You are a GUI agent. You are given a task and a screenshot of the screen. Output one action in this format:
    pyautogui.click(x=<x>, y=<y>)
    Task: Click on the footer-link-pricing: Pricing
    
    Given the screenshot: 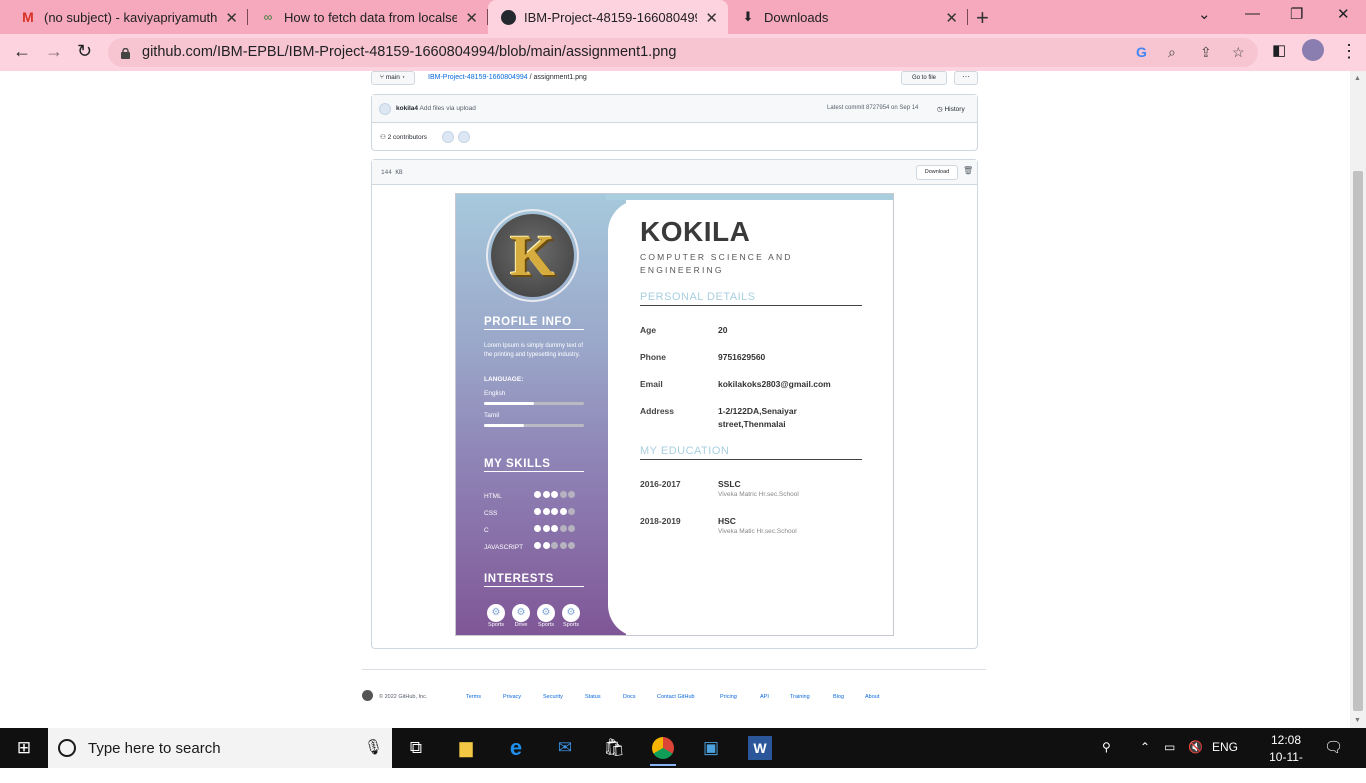 What is the action you would take?
    pyautogui.click(x=728, y=697)
    